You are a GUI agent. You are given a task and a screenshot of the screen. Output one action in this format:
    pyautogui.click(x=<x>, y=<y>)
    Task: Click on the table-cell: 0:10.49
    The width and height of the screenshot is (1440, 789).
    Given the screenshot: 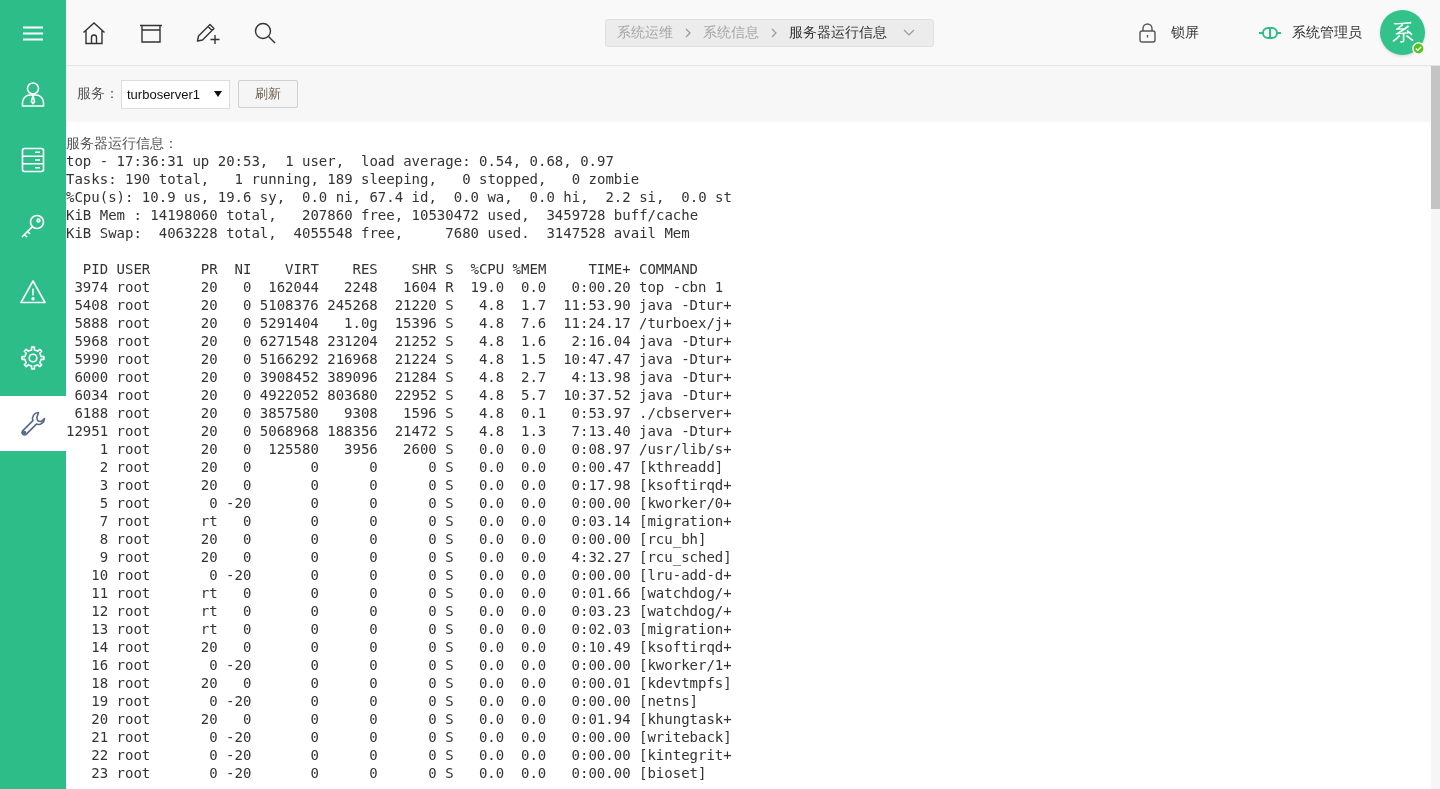 What is the action you would take?
    pyautogui.click(x=601, y=647)
    